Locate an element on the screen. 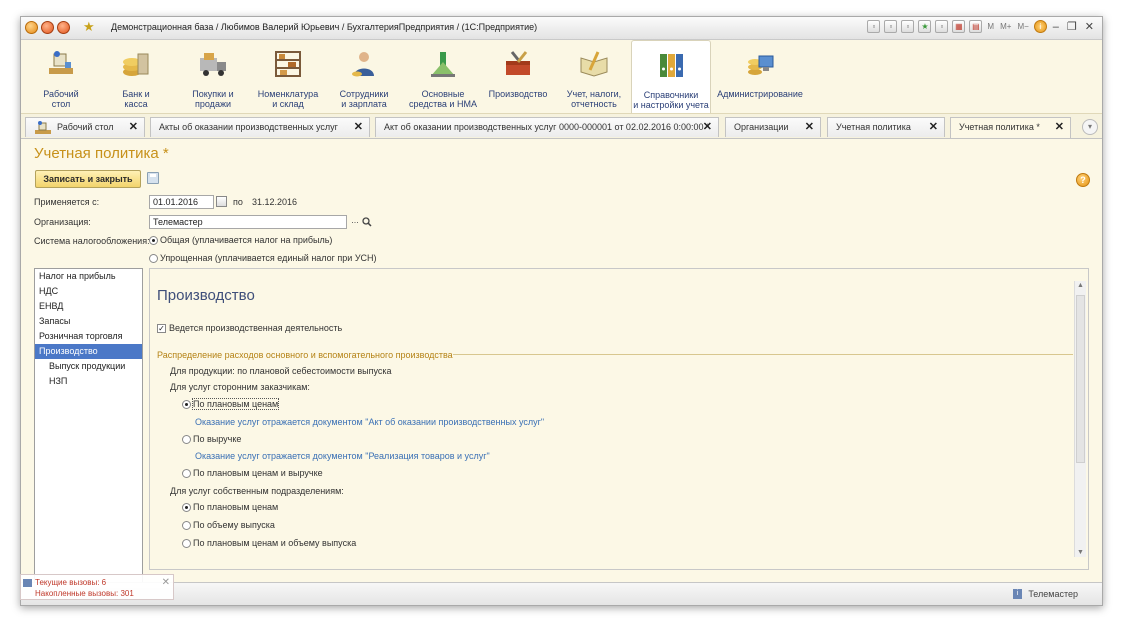  section-production: Производство is located at coordinates (518, 76).